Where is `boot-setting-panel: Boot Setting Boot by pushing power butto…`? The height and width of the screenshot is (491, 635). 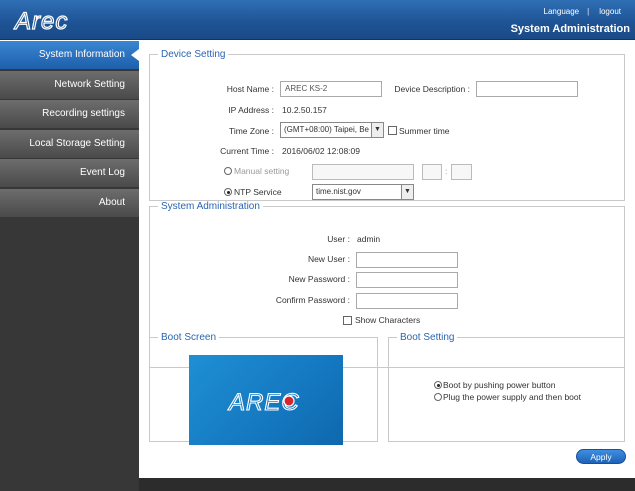 boot-setting-panel: Boot Setting Boot by pushing power butto… is located at coordinates (506, 387).